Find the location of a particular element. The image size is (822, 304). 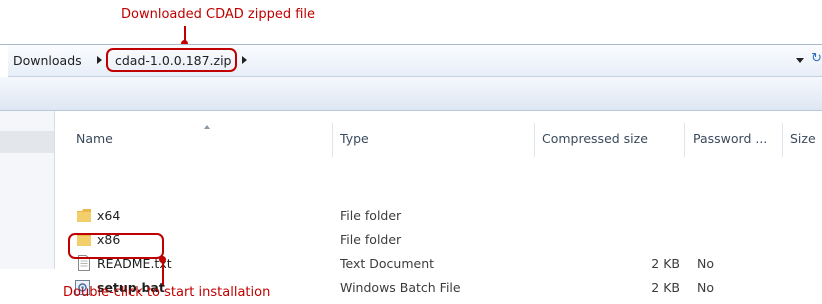

column-header-name: Name is located at coordinates (94, 138).